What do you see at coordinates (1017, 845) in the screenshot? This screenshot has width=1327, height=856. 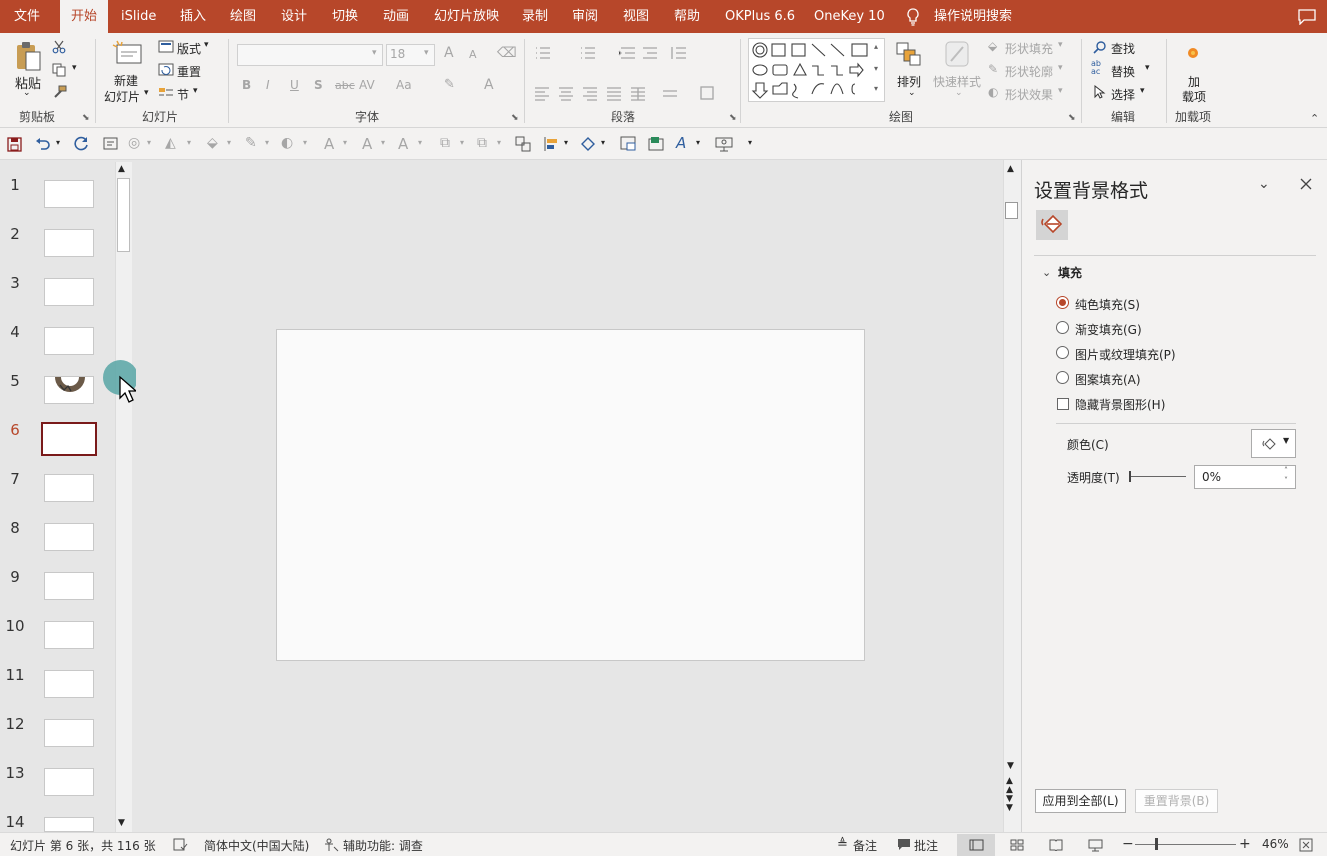 I see `slide-sorter-icon` at bounding box center [1017, 845].